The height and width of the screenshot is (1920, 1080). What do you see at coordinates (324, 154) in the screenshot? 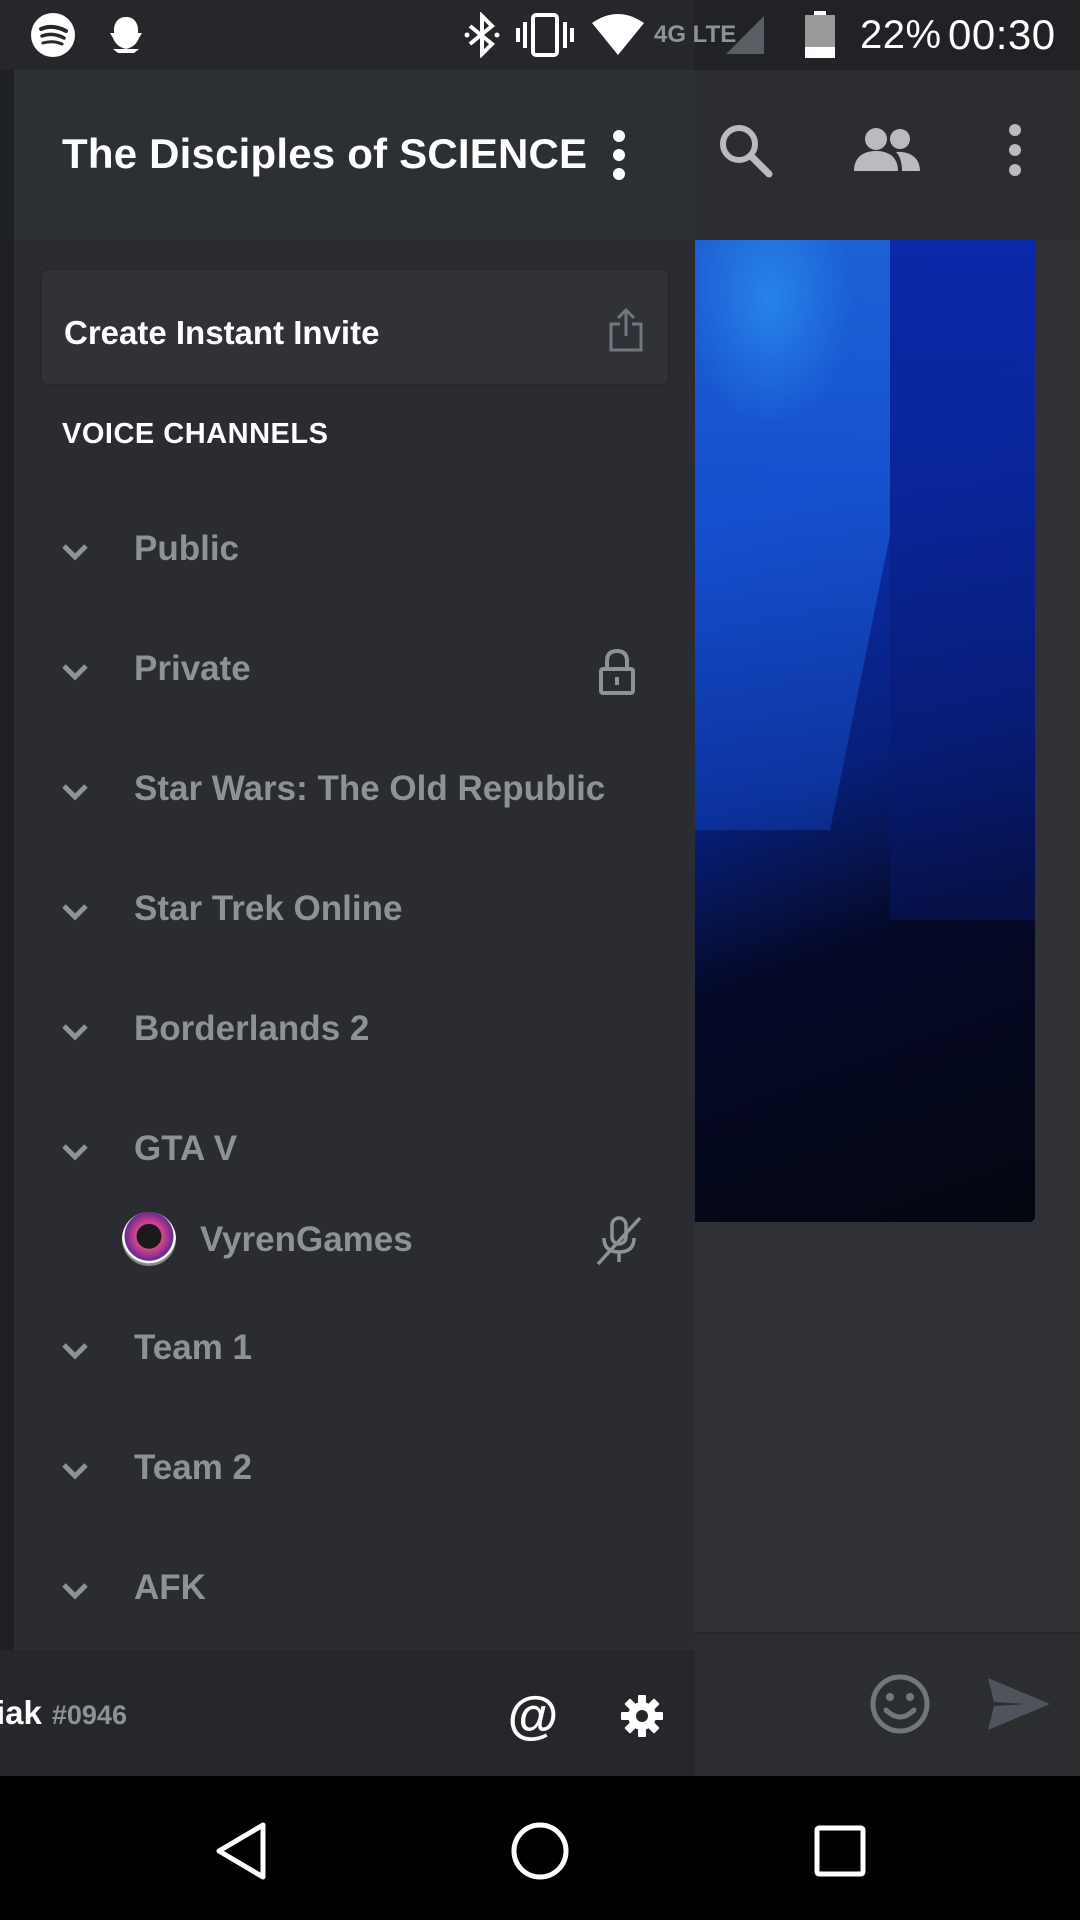
I see `server-name: The Disciples of SCIENCE` at bounding box center [324, 154].